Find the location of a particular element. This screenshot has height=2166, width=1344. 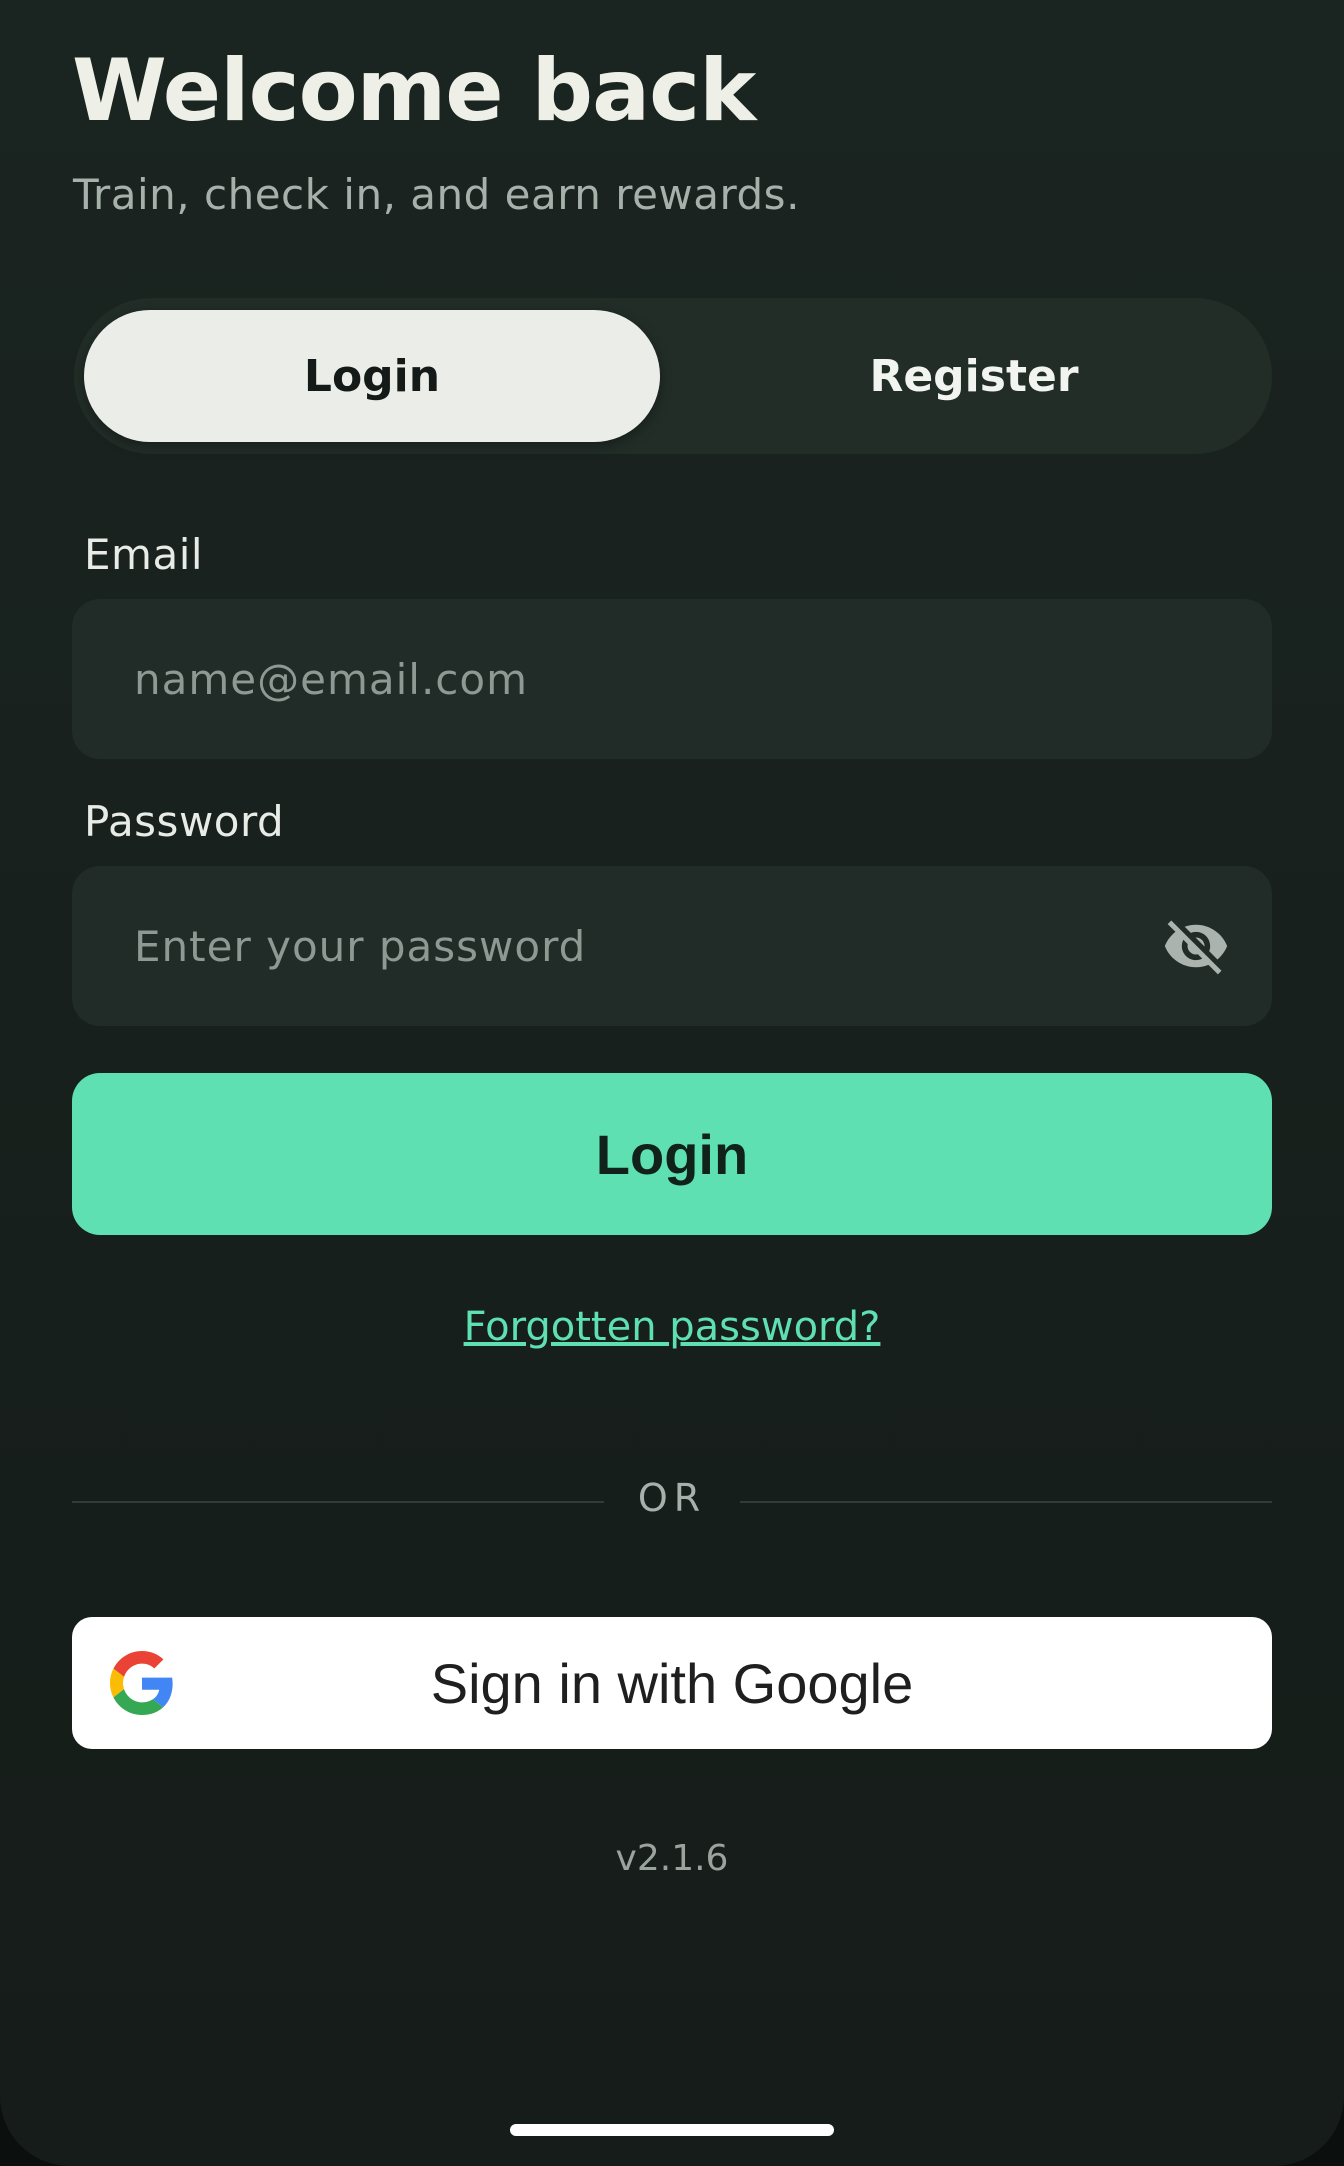

google-sign-in-label: Sign in with Google is located at coordinates (672, 1683).